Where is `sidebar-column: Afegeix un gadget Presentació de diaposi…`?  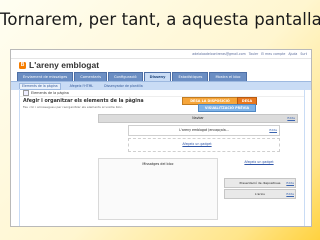 sidebar-column: Afegeix un gadget Presentació de diaposi… is located at coordinates (259, 188).